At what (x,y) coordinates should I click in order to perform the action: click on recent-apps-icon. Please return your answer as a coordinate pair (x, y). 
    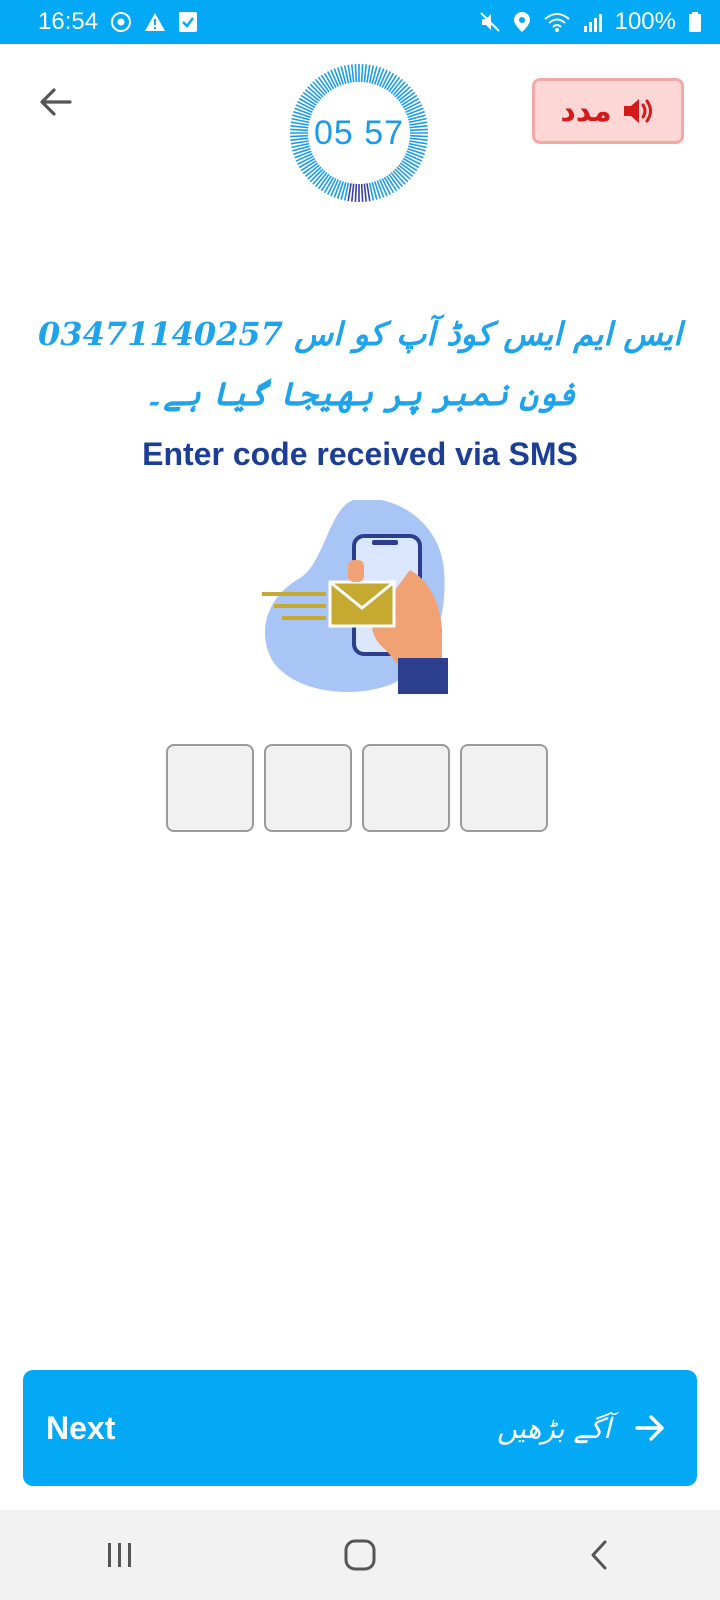
    Looking at the image, I should click on (119, 1555).